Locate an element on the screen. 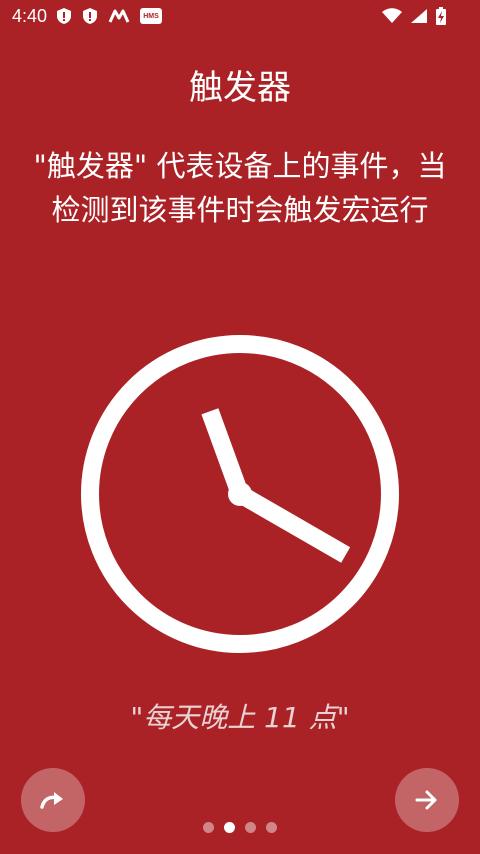 This screenshot has height=854, width=480. m-logo-icon is located at coordinates (119, 16).